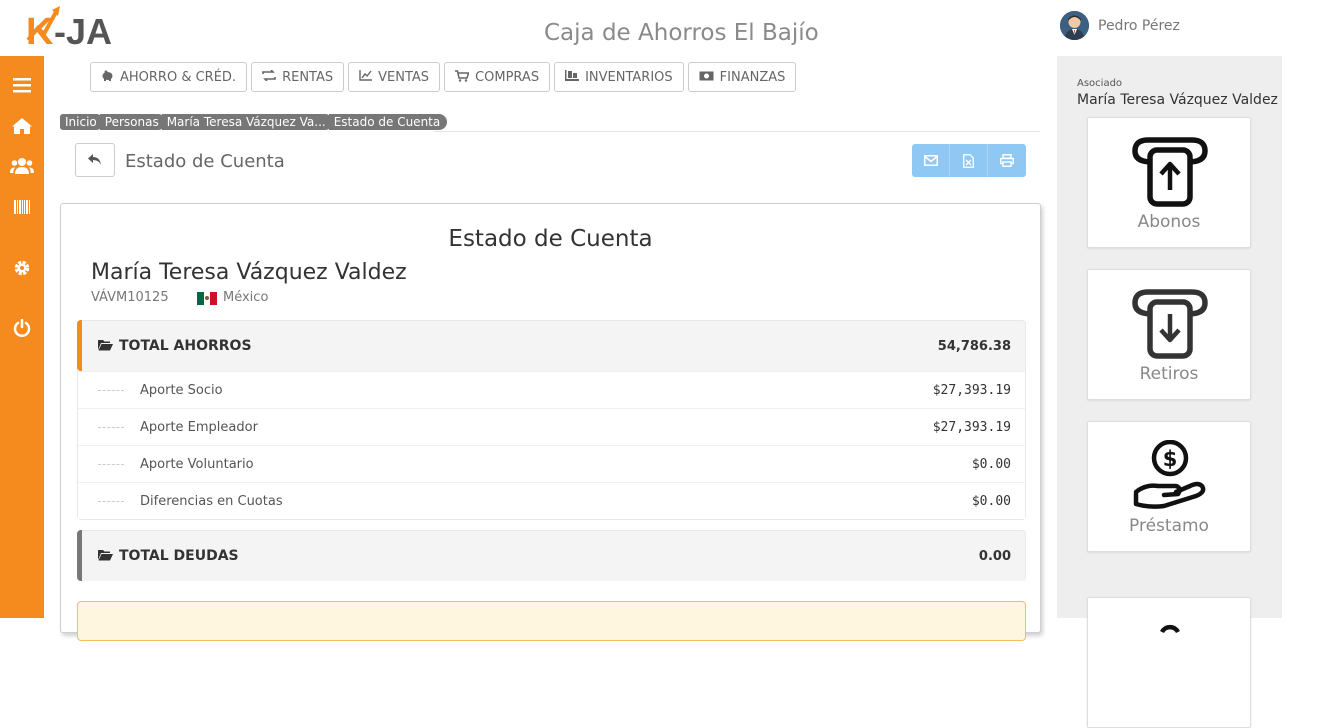 Image resolution: width=1344 pixels, height=728 pixels. I want to click on sidebar-item-home, so click(22, 126).